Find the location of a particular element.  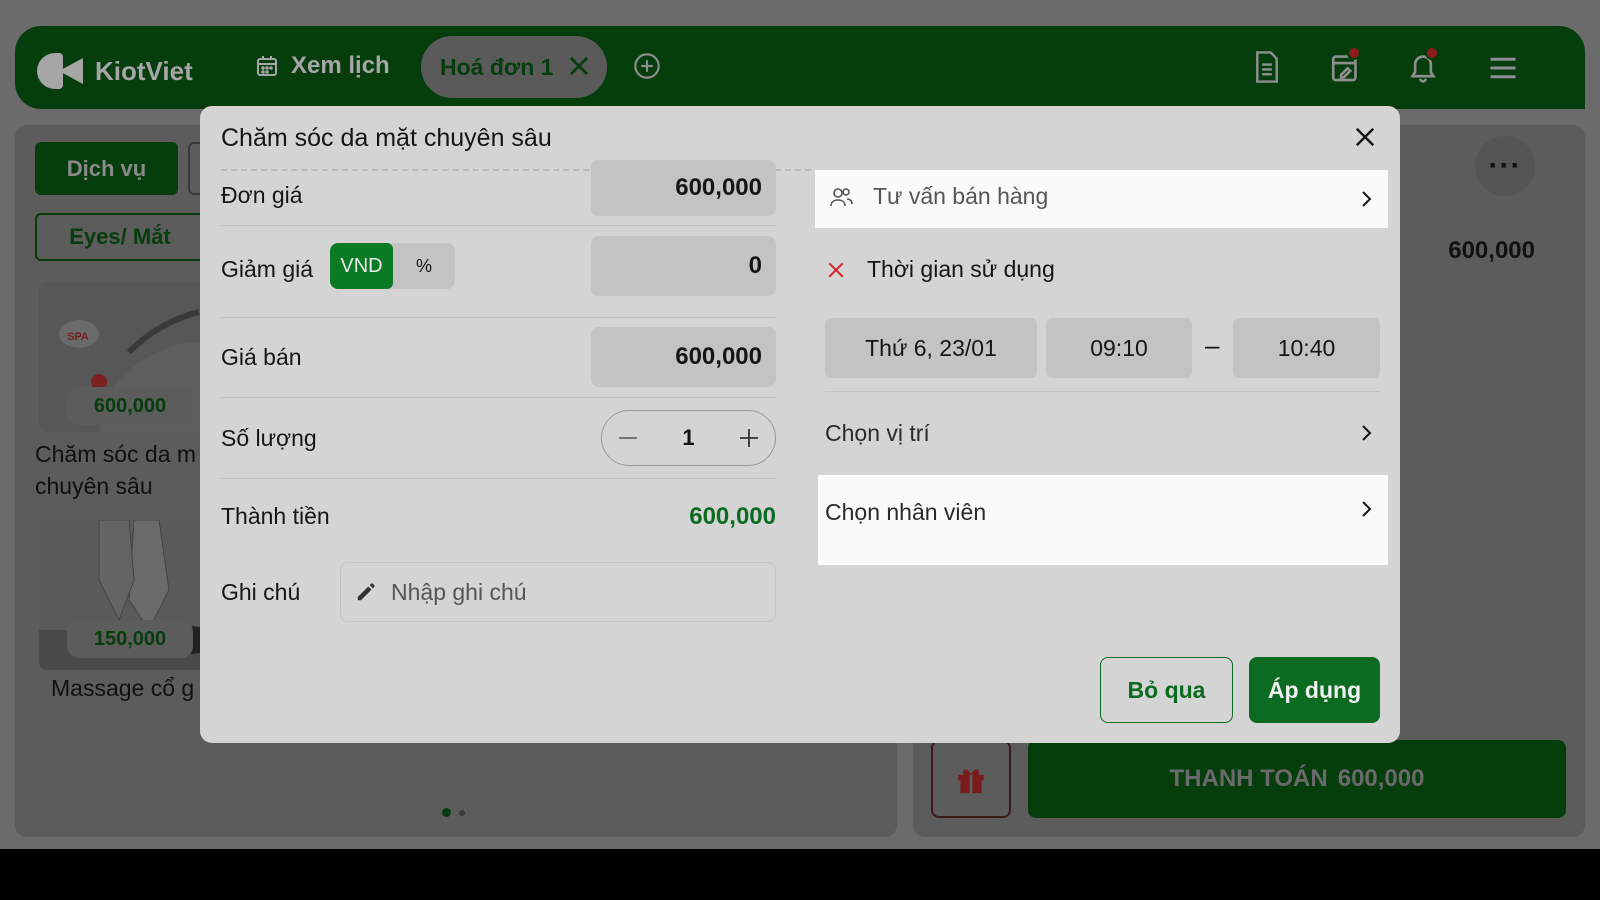

calendar-icon is located at coordinates (267, 66).